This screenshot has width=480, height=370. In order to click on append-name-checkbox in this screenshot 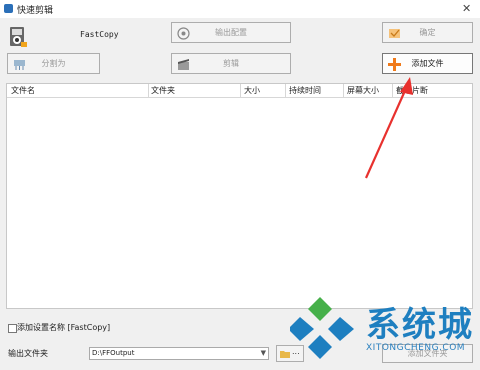, I will do `click(12, 328)`.